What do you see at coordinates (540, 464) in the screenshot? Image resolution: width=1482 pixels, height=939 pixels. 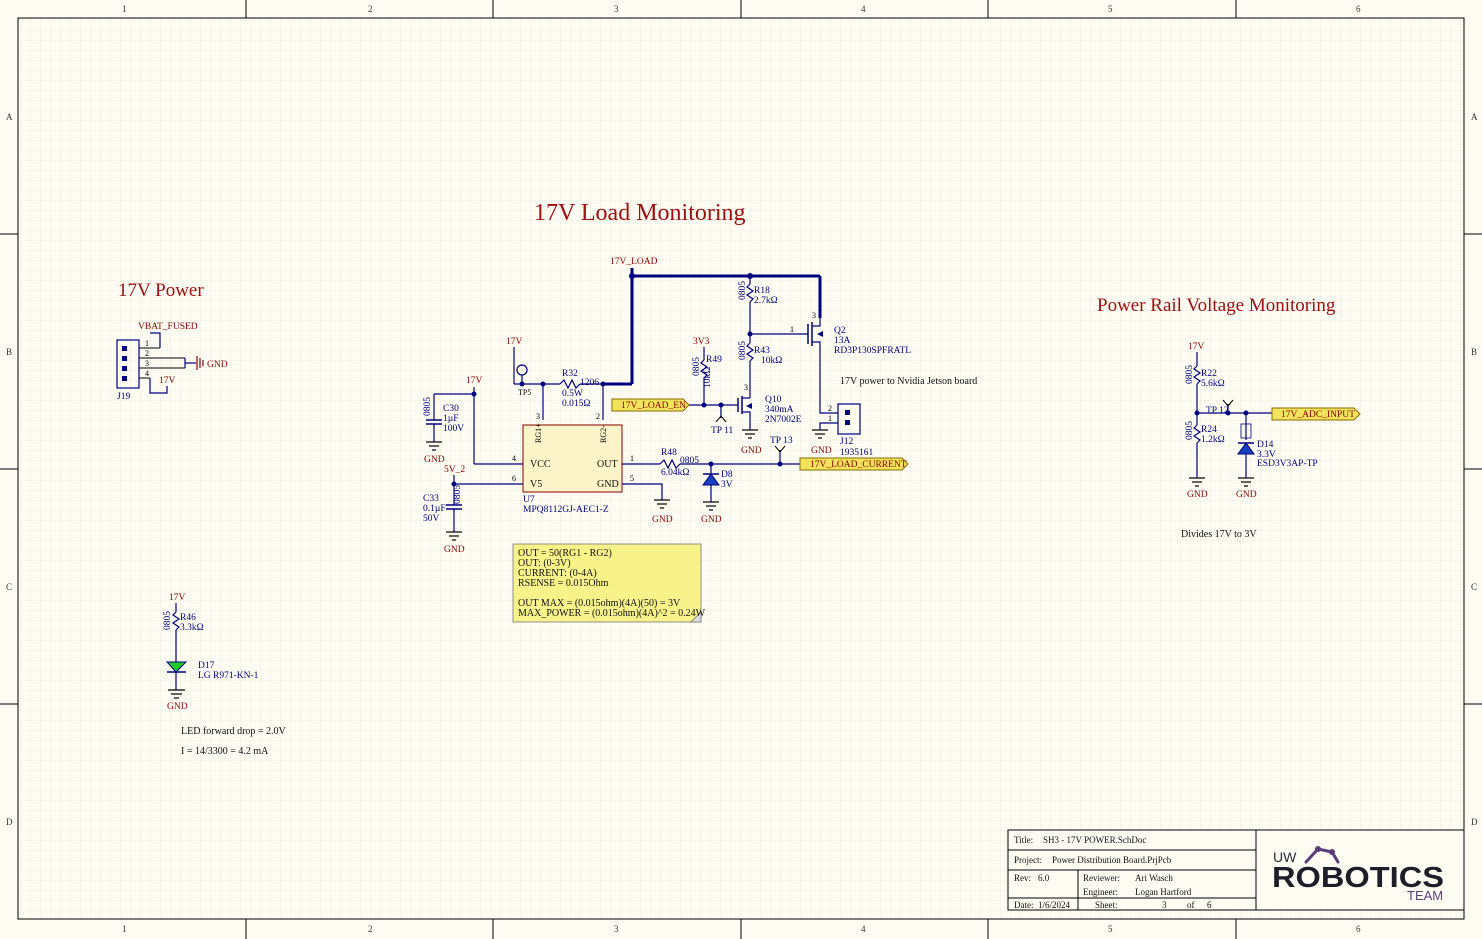 I see `svg-text: VCC` at bounding box center [540, 464].